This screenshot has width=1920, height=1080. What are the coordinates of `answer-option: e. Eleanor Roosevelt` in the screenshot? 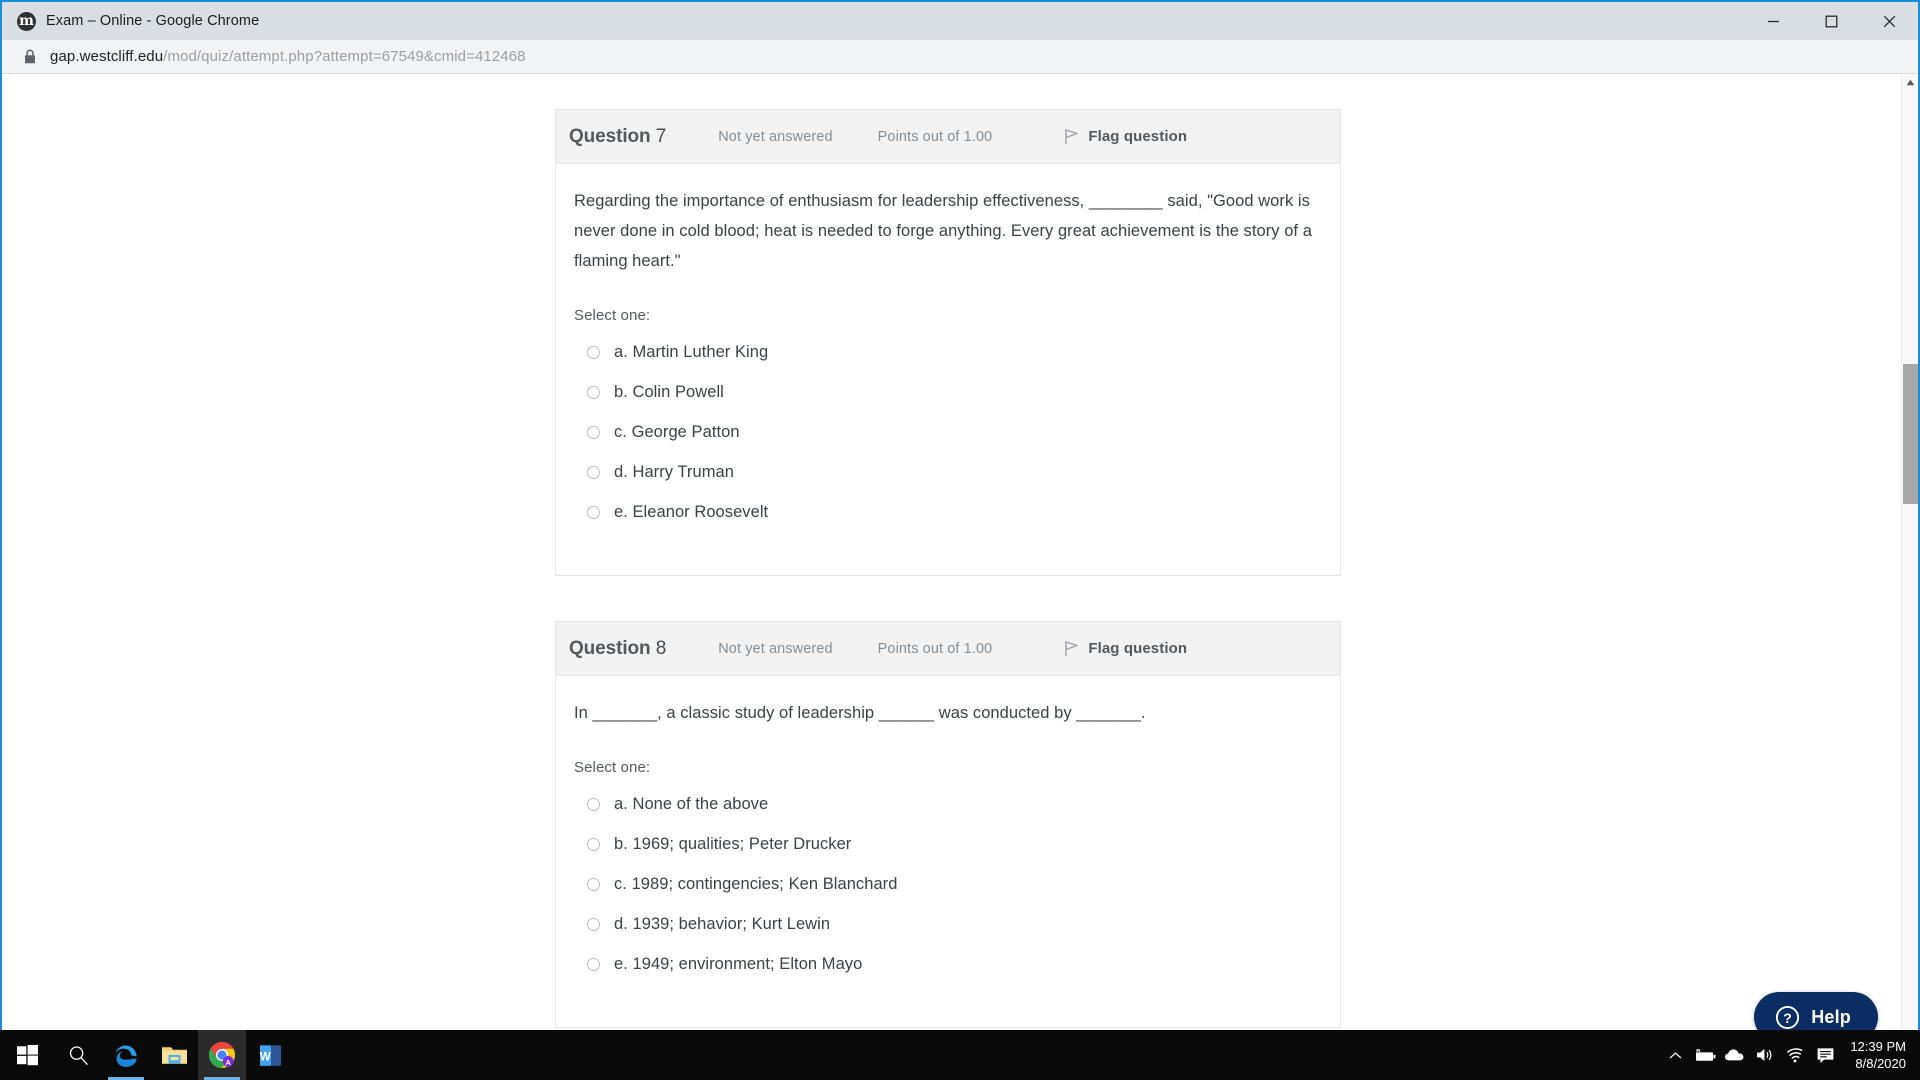 It's located at (944, 512).